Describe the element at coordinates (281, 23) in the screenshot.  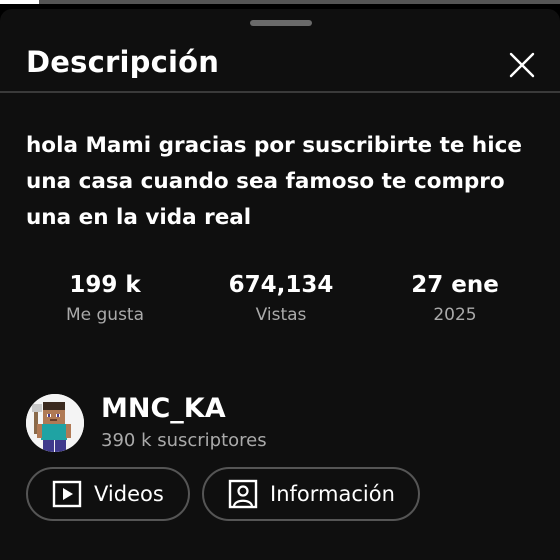
I see `drag-handle` at that location.